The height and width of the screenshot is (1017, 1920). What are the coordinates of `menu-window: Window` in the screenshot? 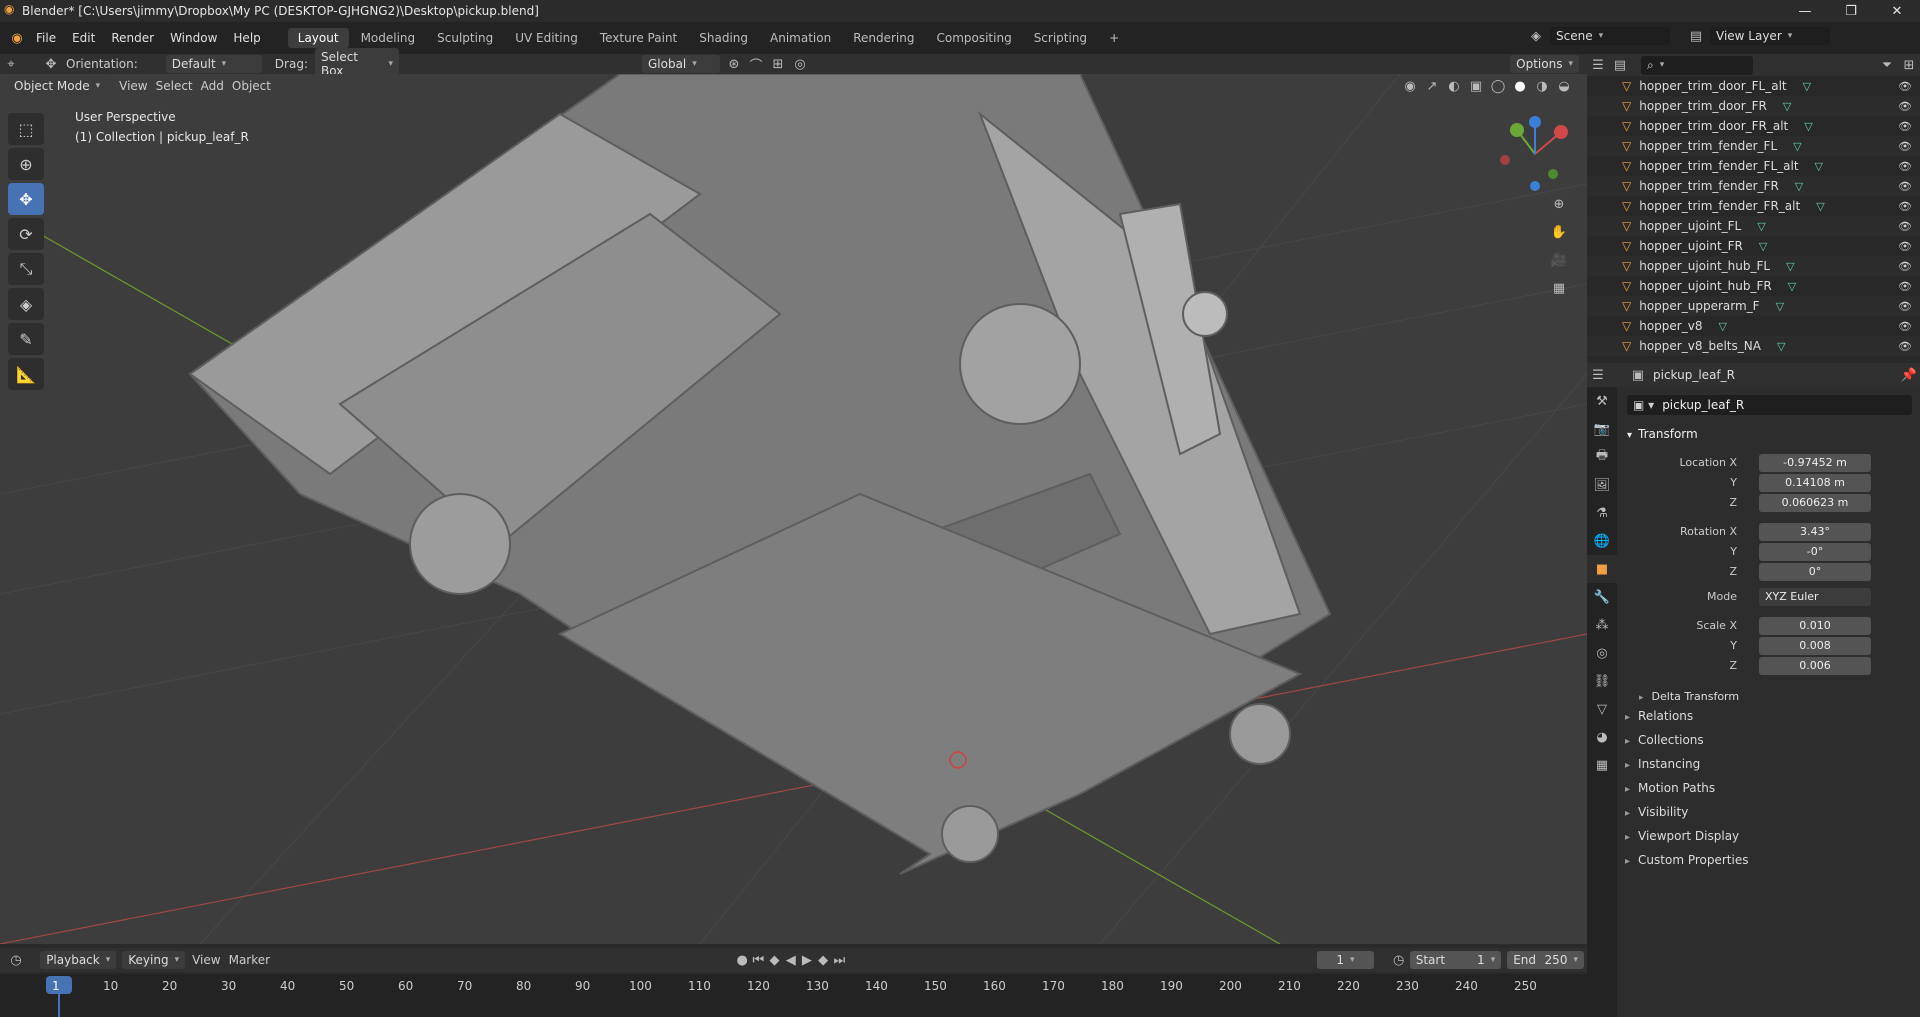 It's located at (193, 38).